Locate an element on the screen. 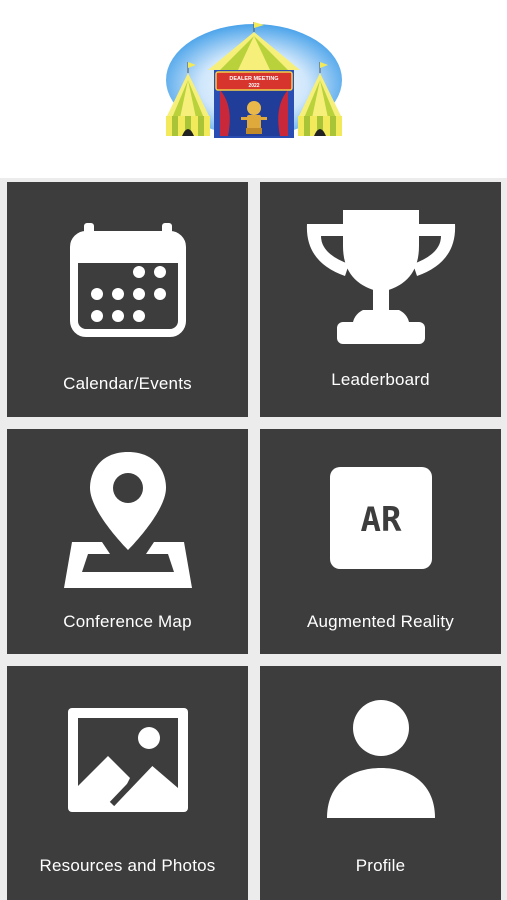  tile-label: Calendar/Events is located at coordinates (127, 383).